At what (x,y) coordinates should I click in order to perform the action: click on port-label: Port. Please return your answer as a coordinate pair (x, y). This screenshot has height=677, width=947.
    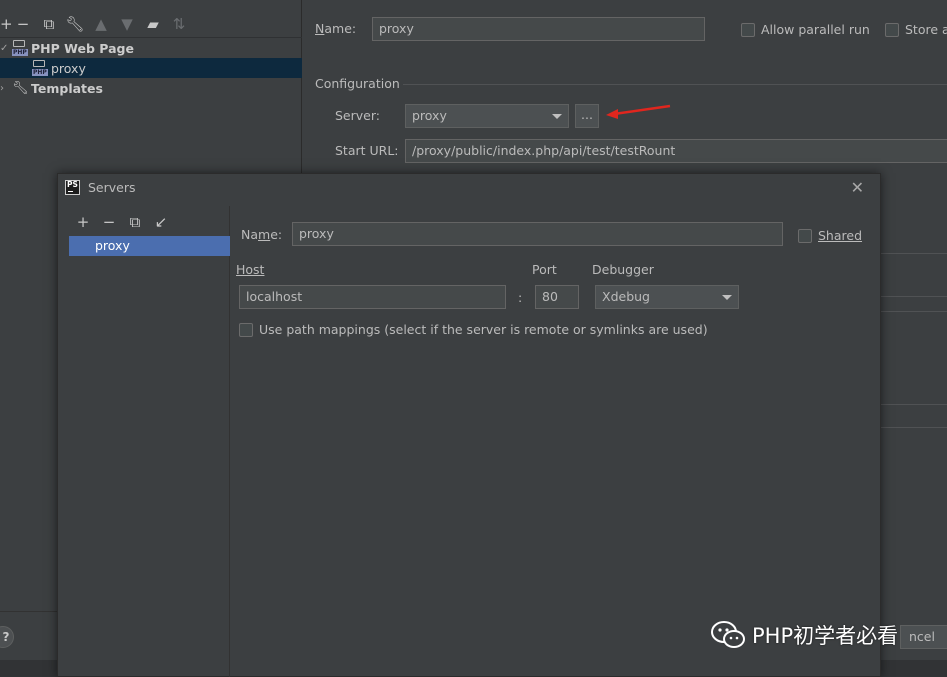
    Looking at the image, I should click on (544, 269).